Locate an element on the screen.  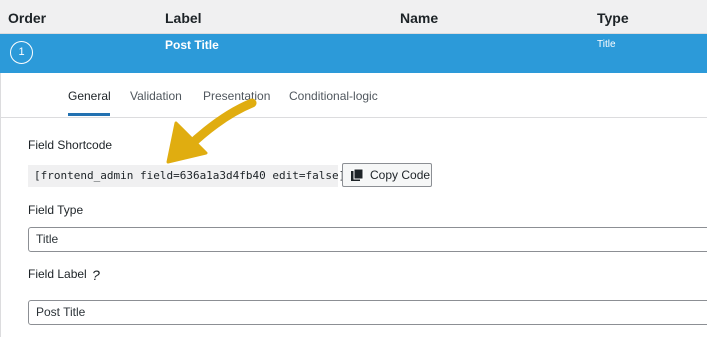
field-row-post-title: 1 Post Title Title is located at coordinates (353, 53).